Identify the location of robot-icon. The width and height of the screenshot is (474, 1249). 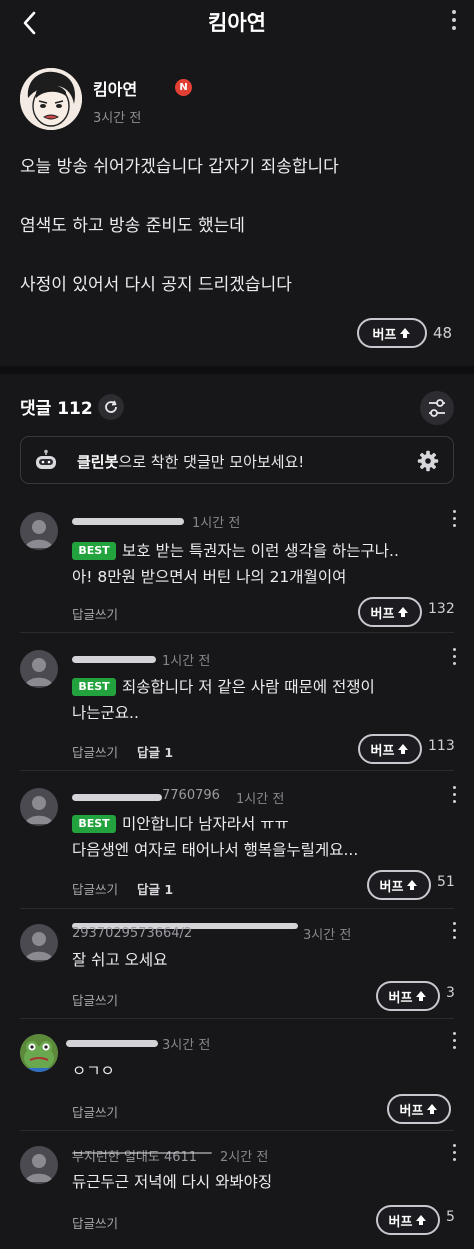
(46, 461).